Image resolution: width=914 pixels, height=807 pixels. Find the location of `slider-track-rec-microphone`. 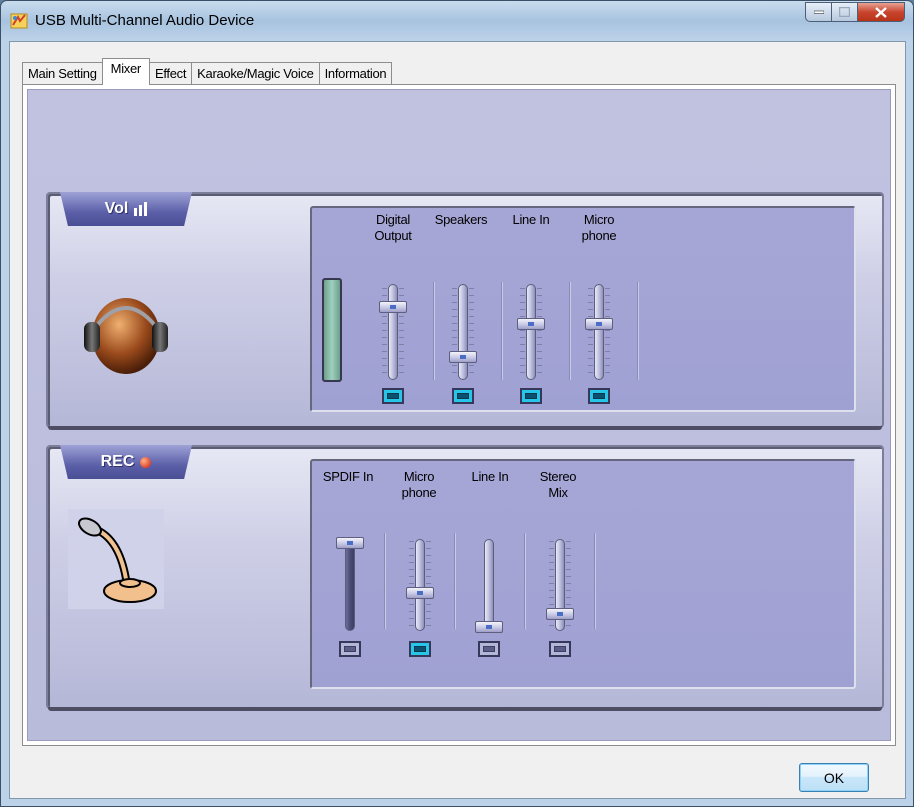

slider-track-rec-microphone is located at coordinates (420, 585).